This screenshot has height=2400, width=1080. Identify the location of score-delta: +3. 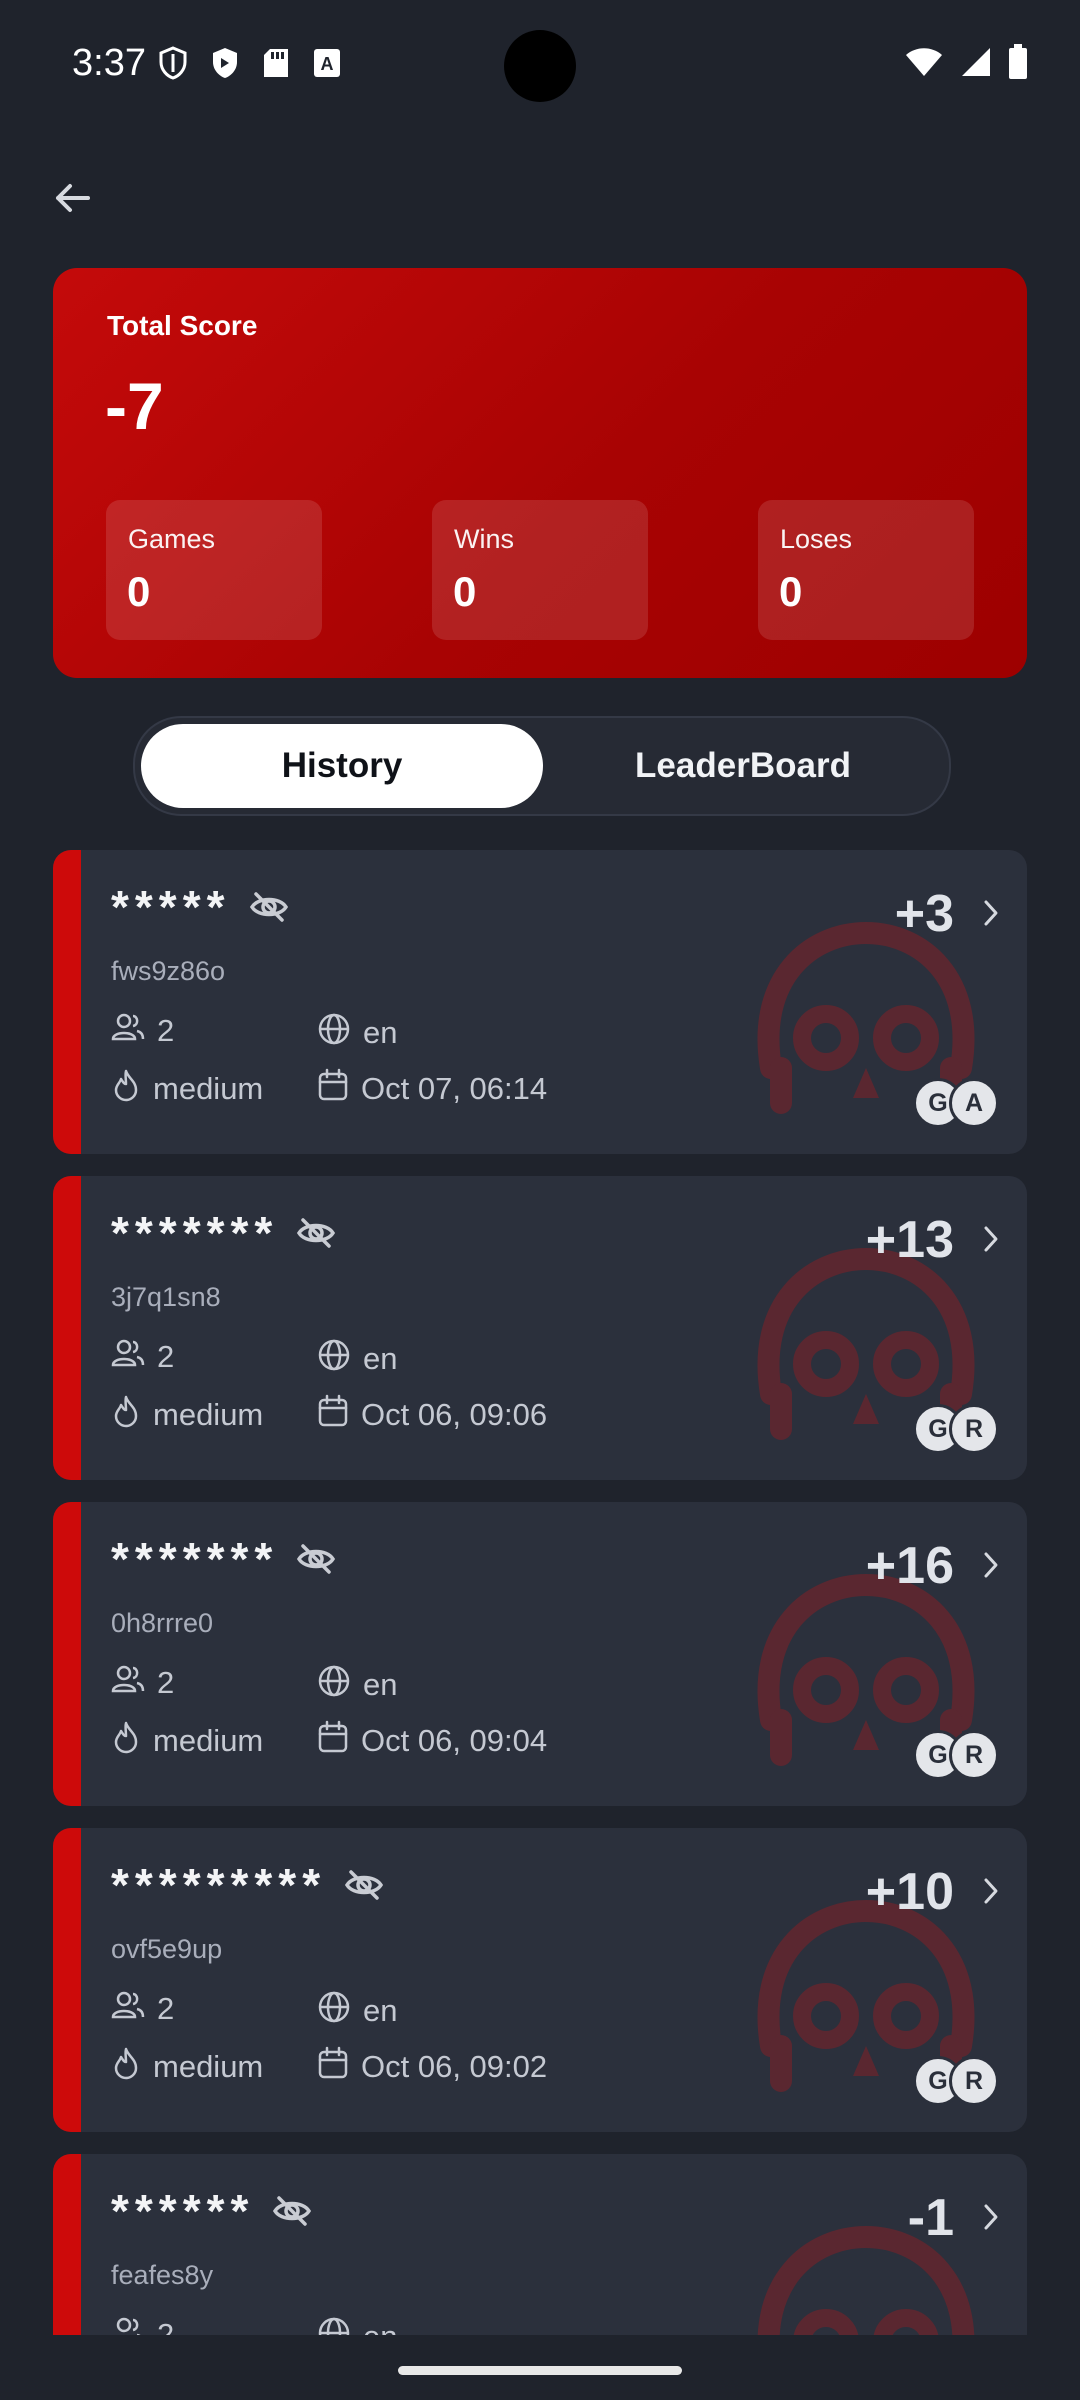
(924, 914).